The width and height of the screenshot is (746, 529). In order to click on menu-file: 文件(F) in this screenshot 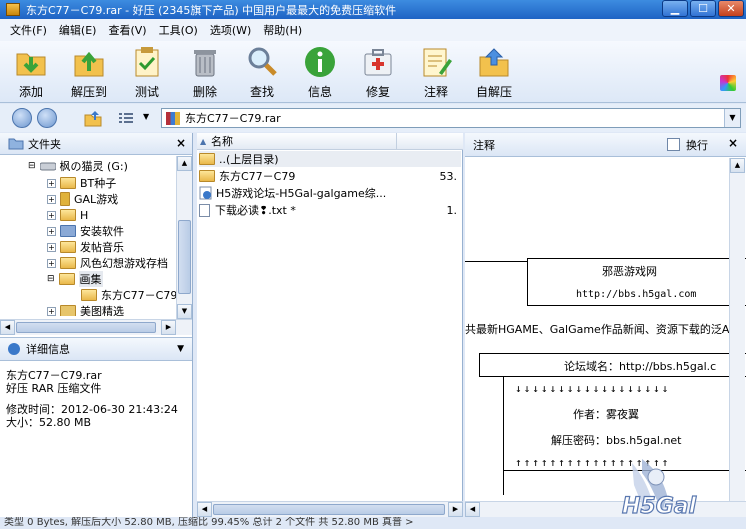, I will do `click(28, 30)`.